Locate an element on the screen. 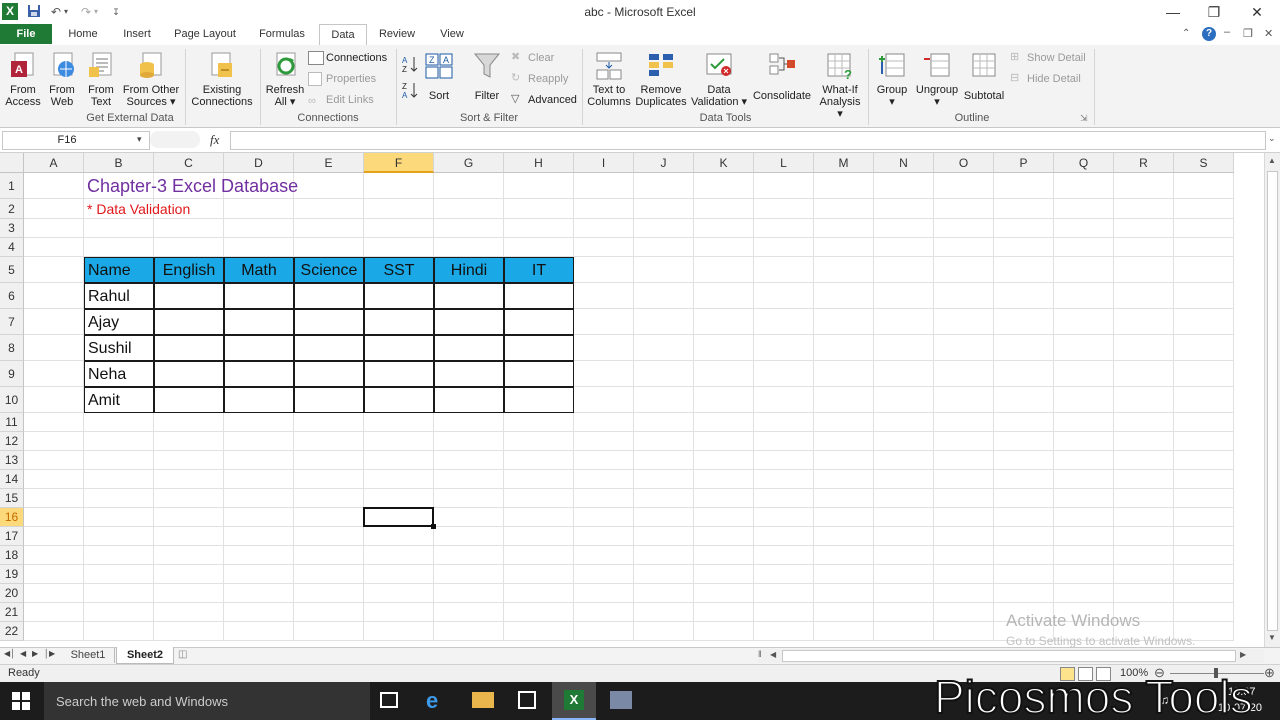 The image size is (1280, 724). horizontal-scroll-thumb is located at coordinates (1009, 656).